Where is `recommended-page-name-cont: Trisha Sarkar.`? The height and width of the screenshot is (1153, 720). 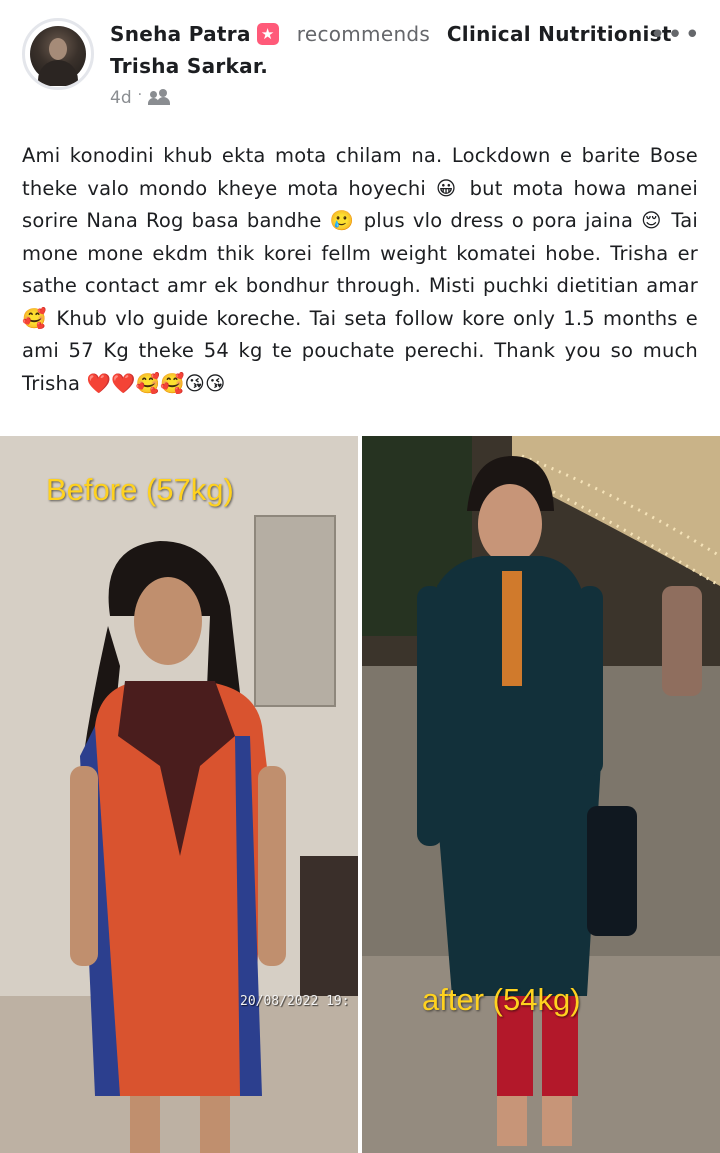
recommended-page-name-cont: Trisha Sarkar. is located at coordinates (189, 66).